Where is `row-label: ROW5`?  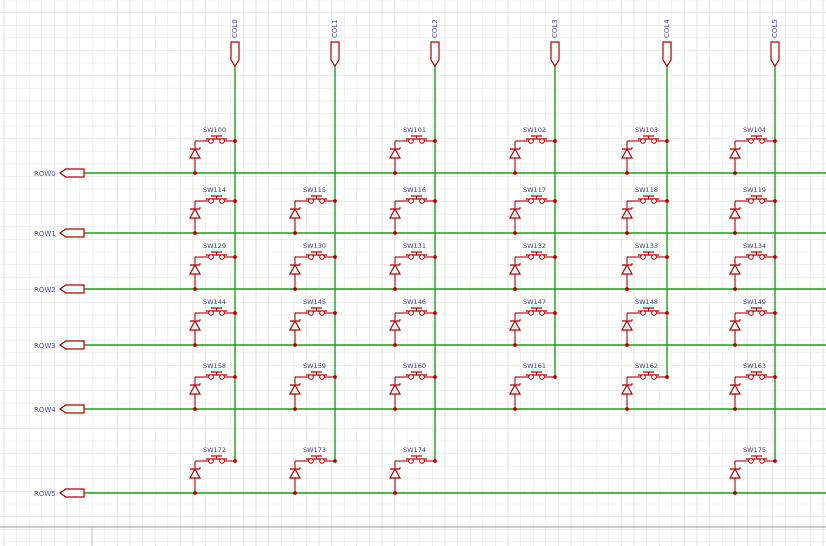
row-label: ROW5 is located at coordinates (45, 494).